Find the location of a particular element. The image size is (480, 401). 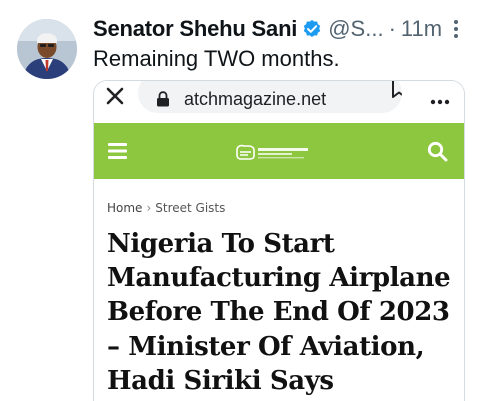

site-header is located at coordinates (279, 151).